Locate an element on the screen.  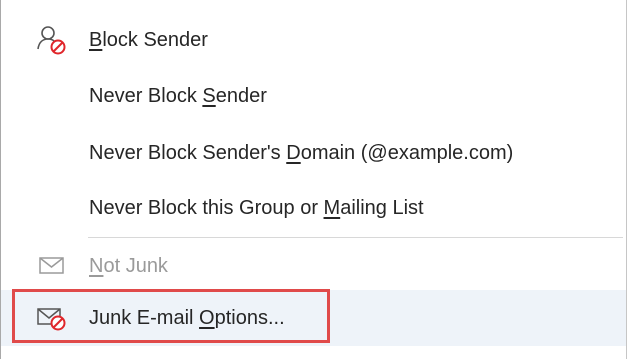
menu-item-label: Never Block Sender is located at coordinates (178, 95).